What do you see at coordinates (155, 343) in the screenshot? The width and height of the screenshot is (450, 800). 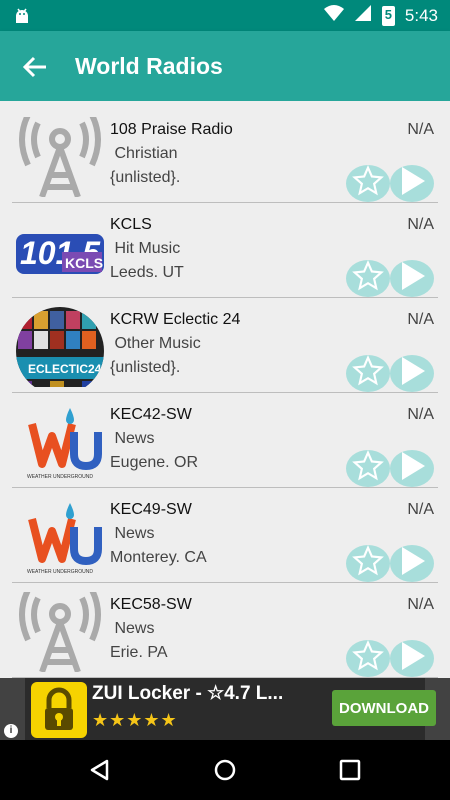 I see `station-genre: Other Music` at bounding box center [155, 343].